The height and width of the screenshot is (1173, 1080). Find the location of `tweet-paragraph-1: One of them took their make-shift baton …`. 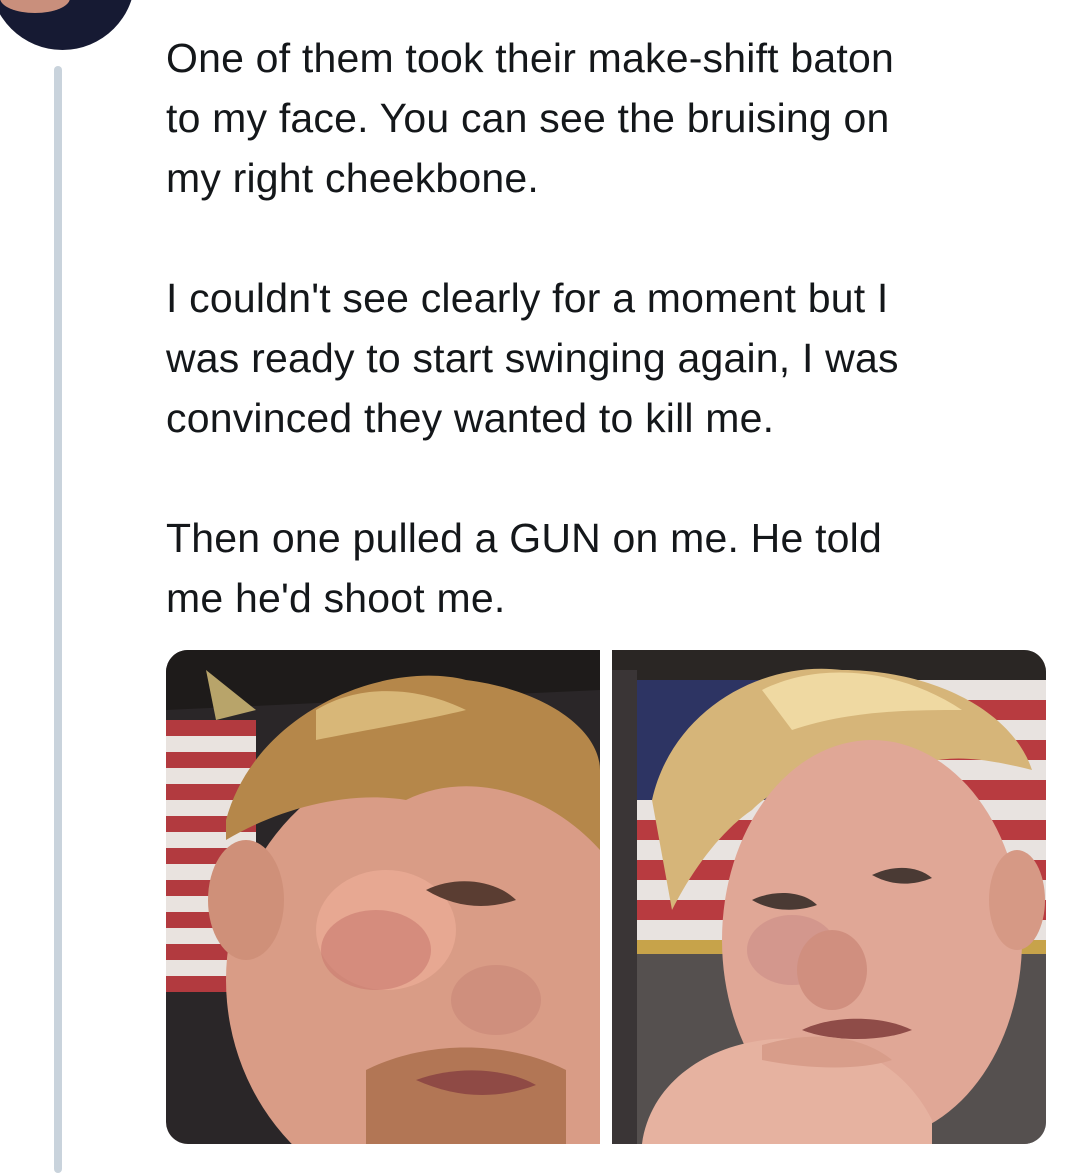

tweet-paragraph-1: One of them took their make-shift baton … is located at coordinates (530, 118).